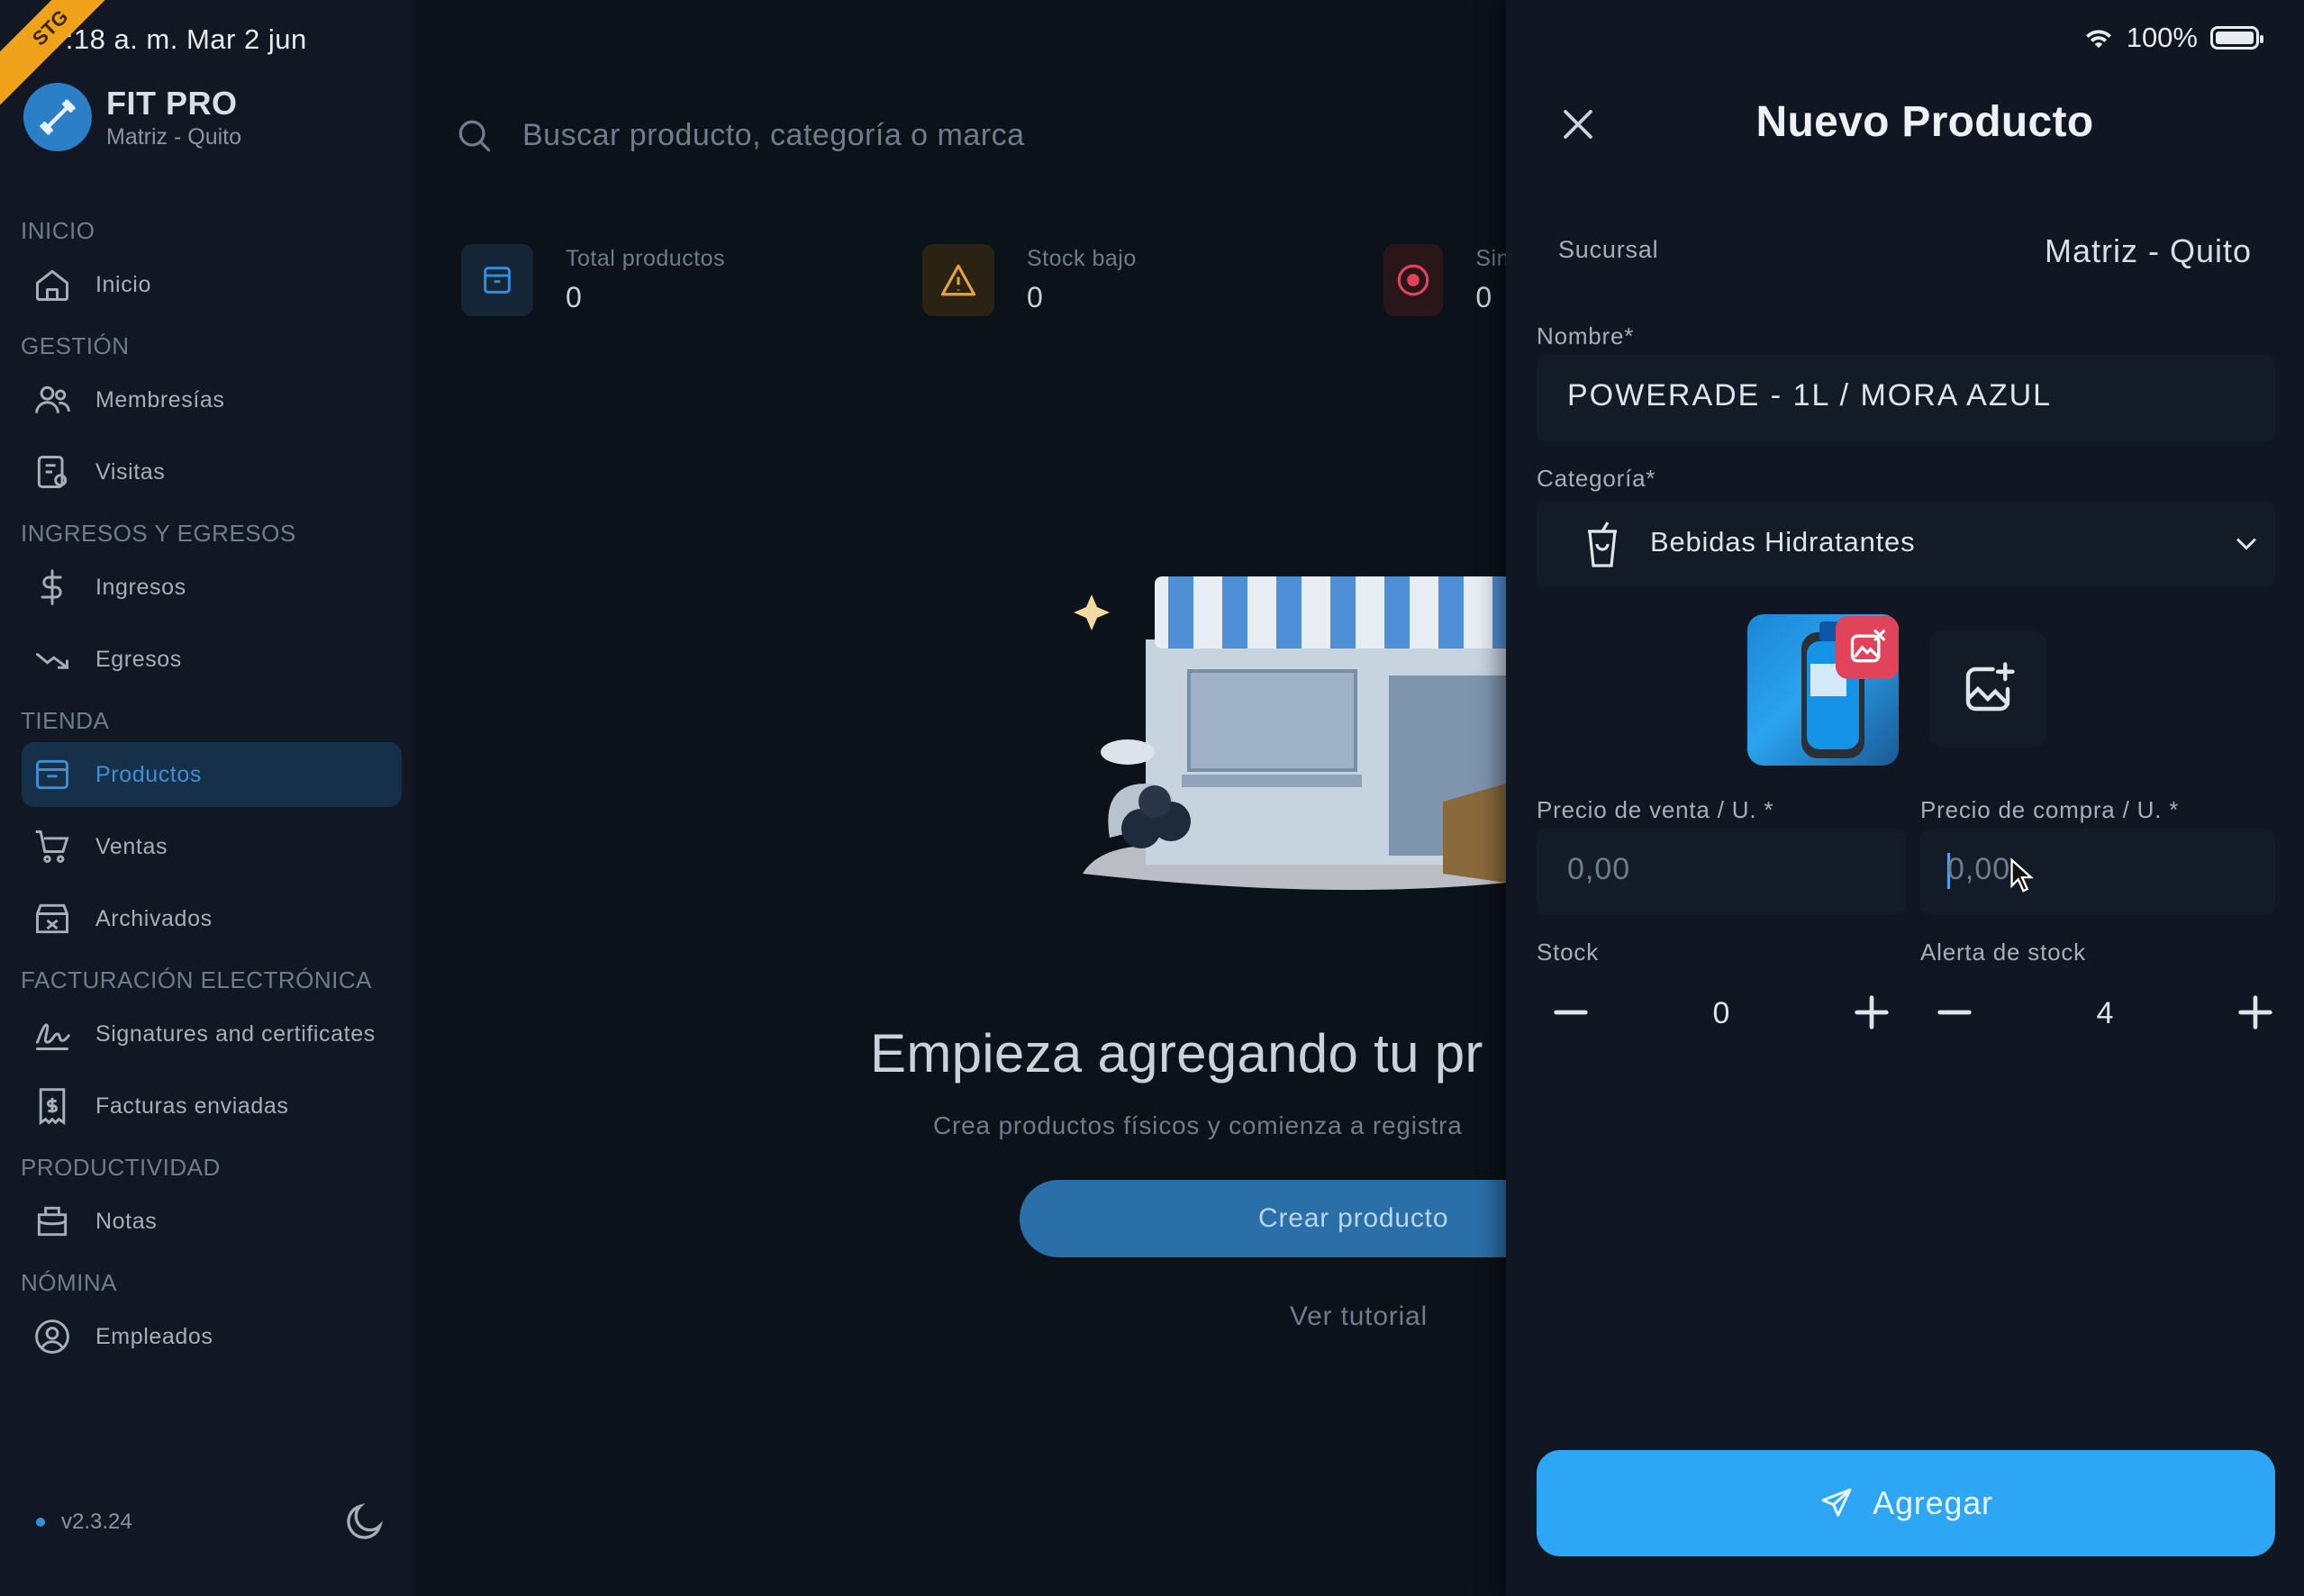  I want to click on sidebar-item-membresias: Membresías, so click(212, 399).